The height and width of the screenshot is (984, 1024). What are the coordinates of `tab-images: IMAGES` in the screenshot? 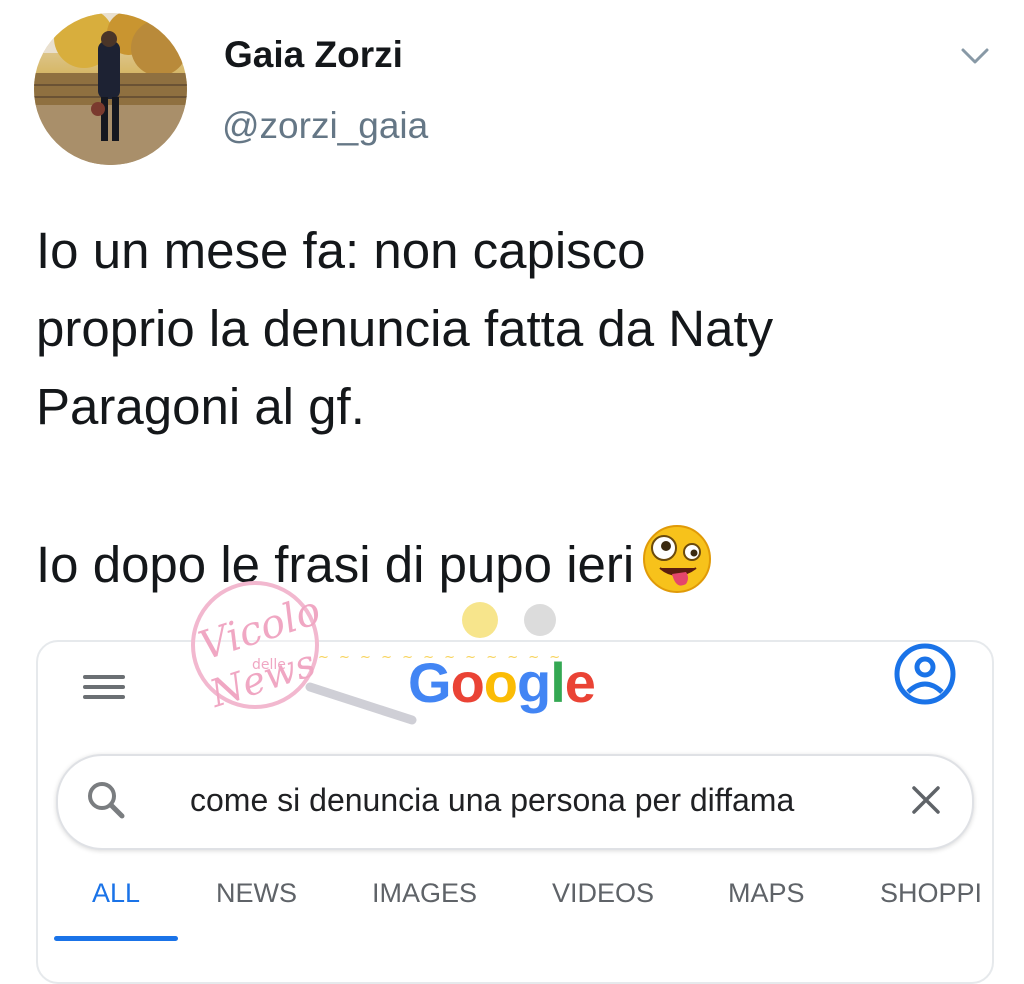 It's located at (424, 893).